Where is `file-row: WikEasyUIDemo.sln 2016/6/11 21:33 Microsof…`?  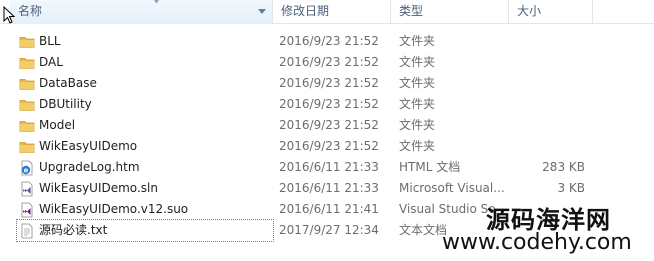 file-row: WikEasyUIDemo.sln 2016/6/11 21:33 Microsof… is located at coordinates (327, 188).